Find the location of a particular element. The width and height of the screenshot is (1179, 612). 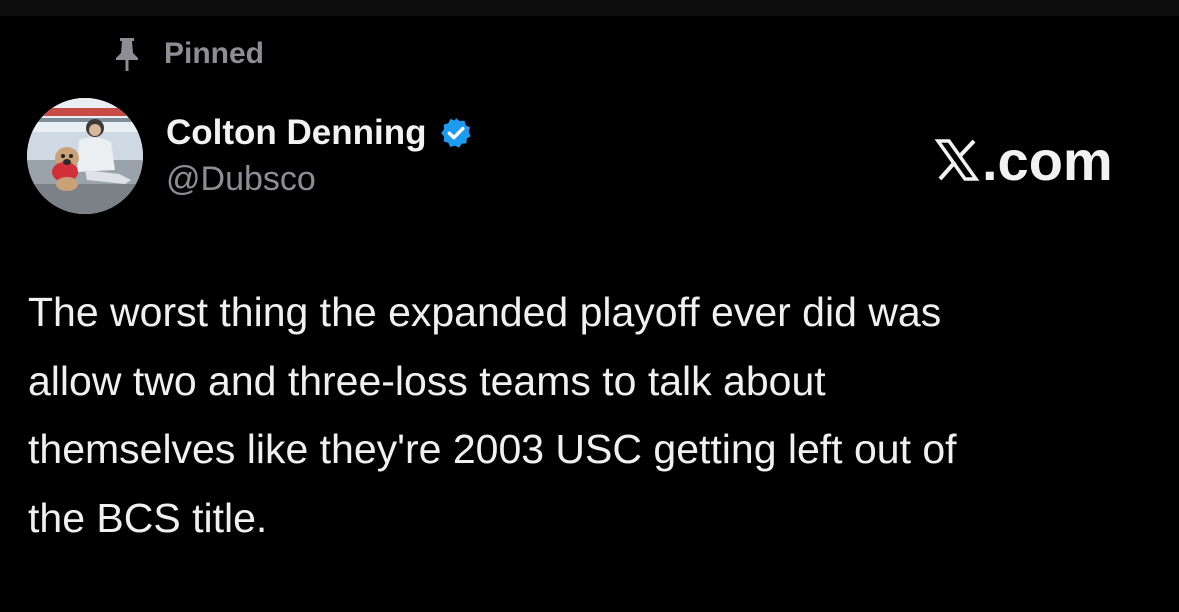

pinned-label: Pinned is located at coordinates (214, 53).